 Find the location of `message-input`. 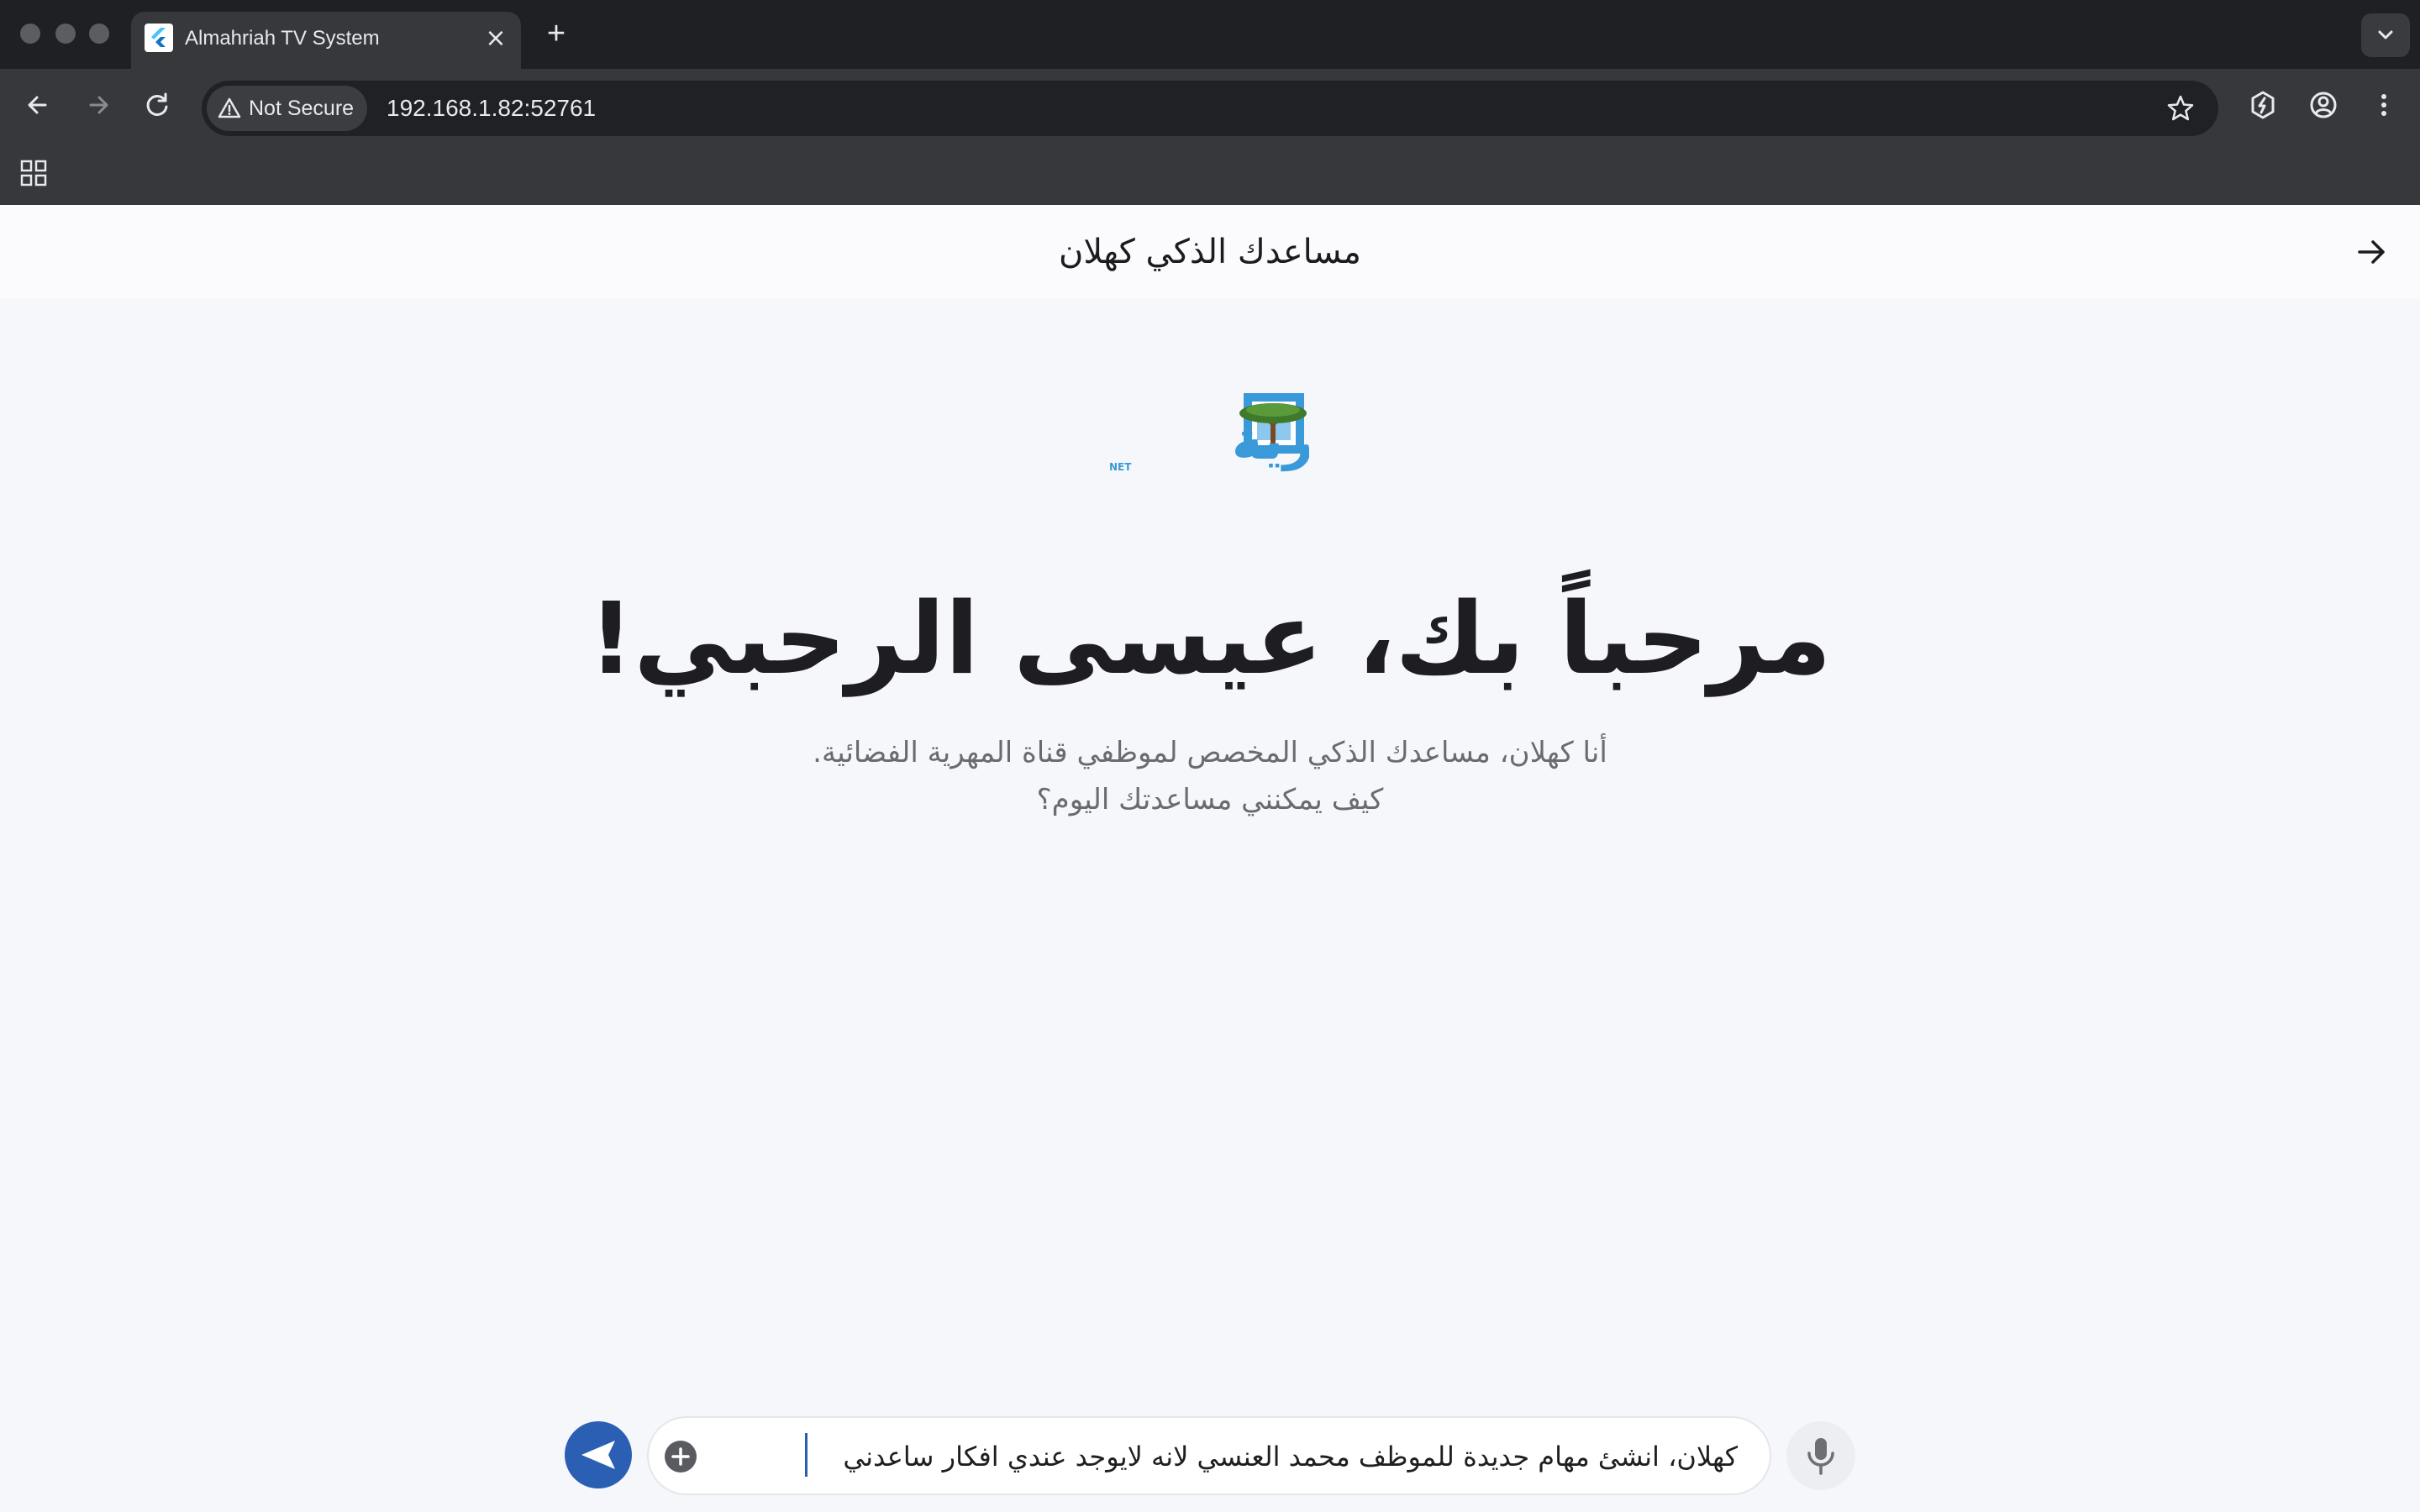

message-input is located at coordinates (1269, 1456).